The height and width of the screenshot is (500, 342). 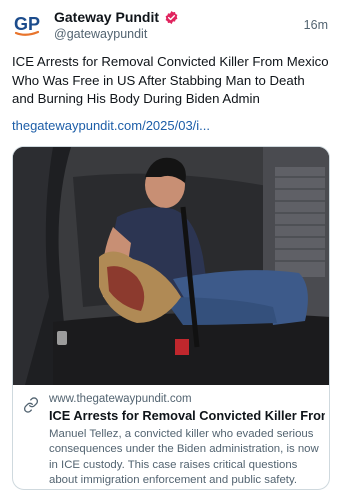 I want to click on verified-badge-icon, so click(x=171, y=17).